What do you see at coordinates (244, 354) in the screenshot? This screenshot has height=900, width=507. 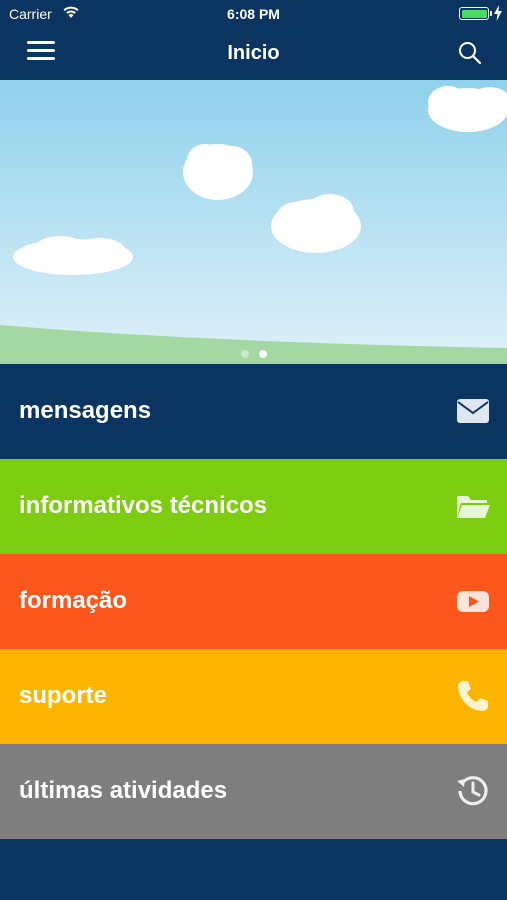 I see `page-dot` at bounding box center [244, 354].